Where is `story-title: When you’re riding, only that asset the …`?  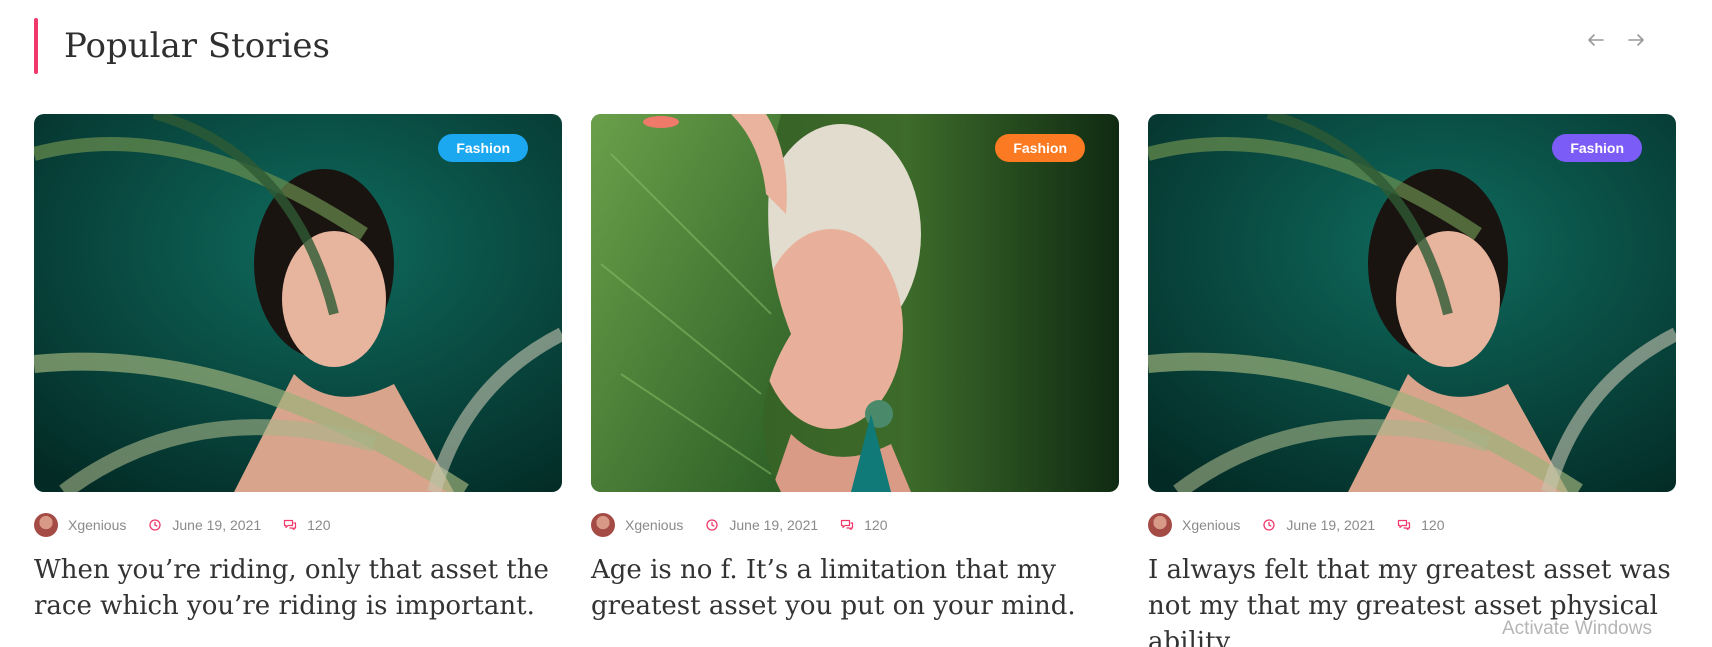 story-title: When you’re riding, only that asset the … is located at coordinates (298, 588).